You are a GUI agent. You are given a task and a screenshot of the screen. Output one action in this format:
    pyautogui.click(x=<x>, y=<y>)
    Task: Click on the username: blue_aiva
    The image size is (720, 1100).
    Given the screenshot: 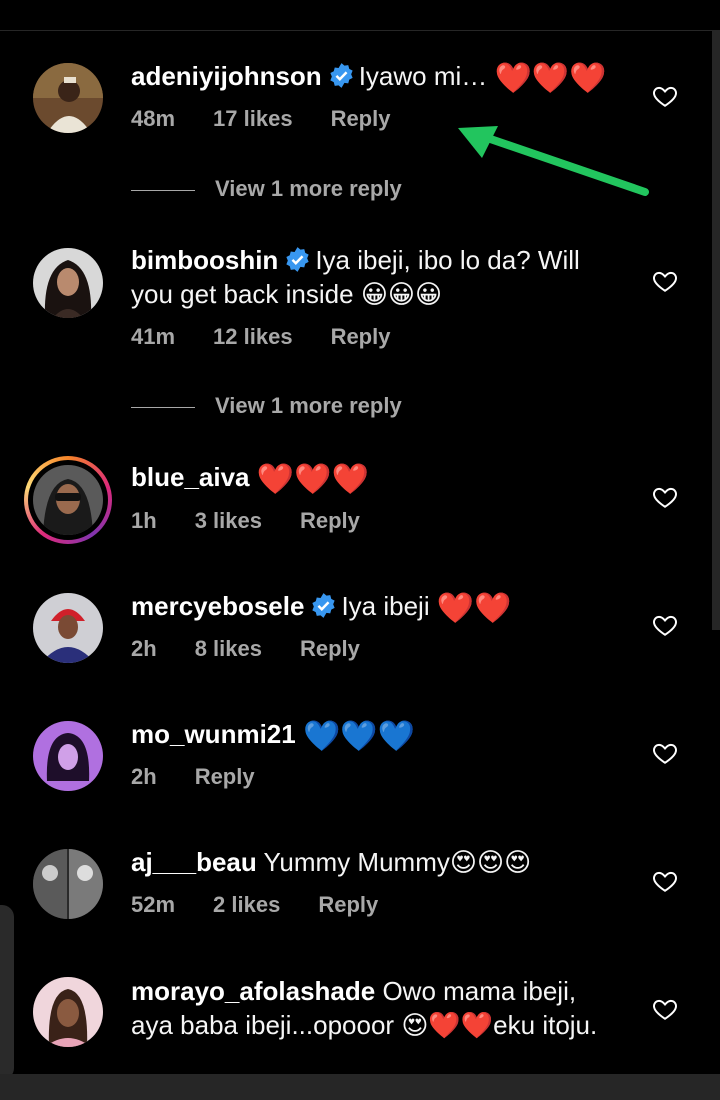 What is the action you would take?
    pyautogui.click(x=190, y=477)
    